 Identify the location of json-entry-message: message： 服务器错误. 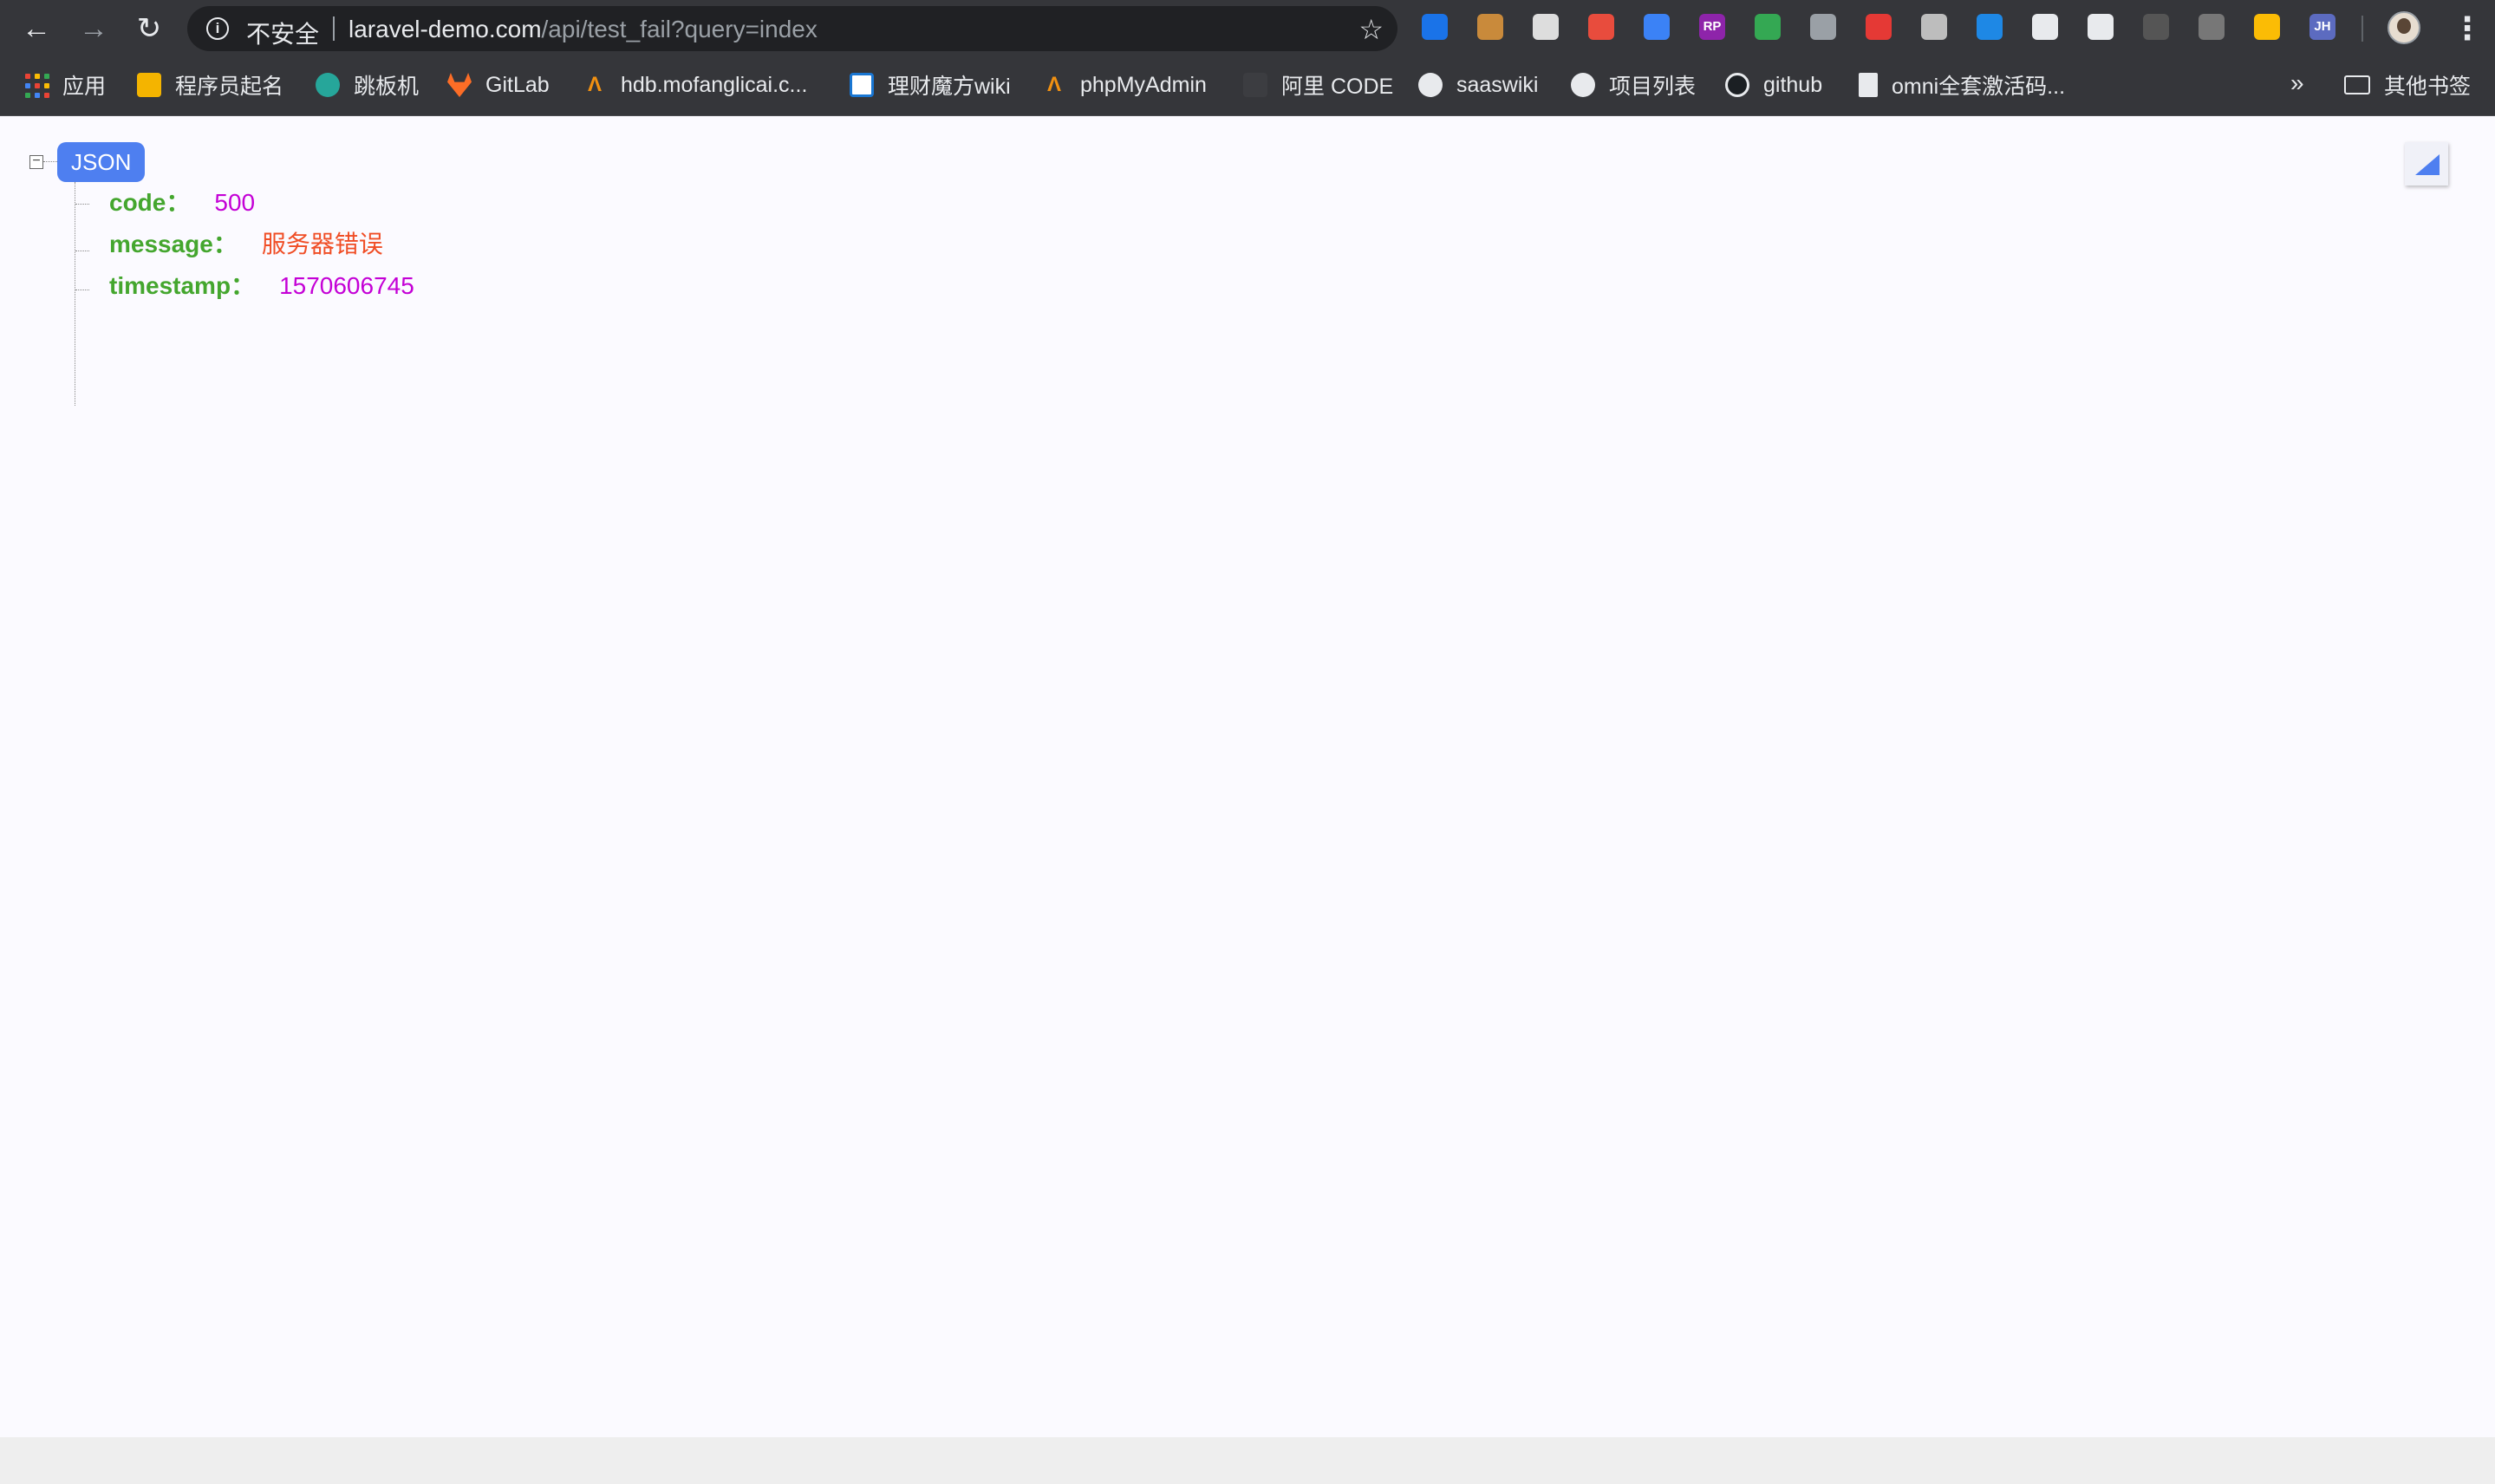
(246, 244).